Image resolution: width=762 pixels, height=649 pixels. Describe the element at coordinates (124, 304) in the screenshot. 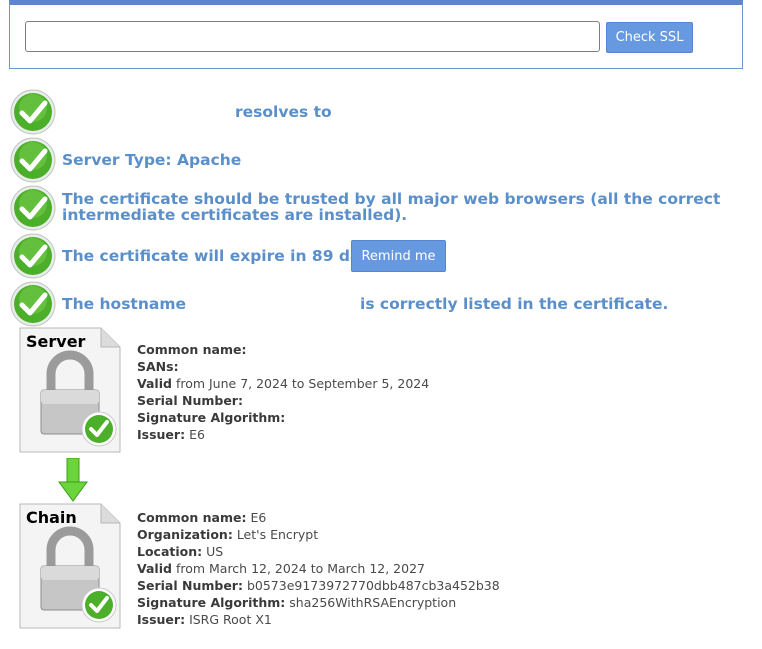

I see `hostname-text-before: The hostname` at that location.